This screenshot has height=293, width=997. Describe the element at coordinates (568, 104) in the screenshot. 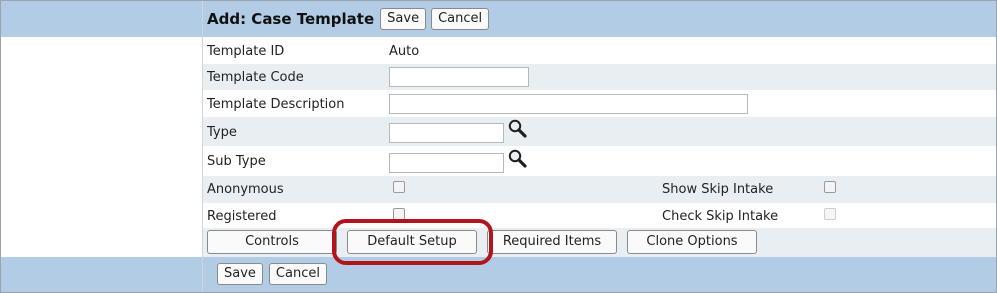

I see `template-description-input` at that location.